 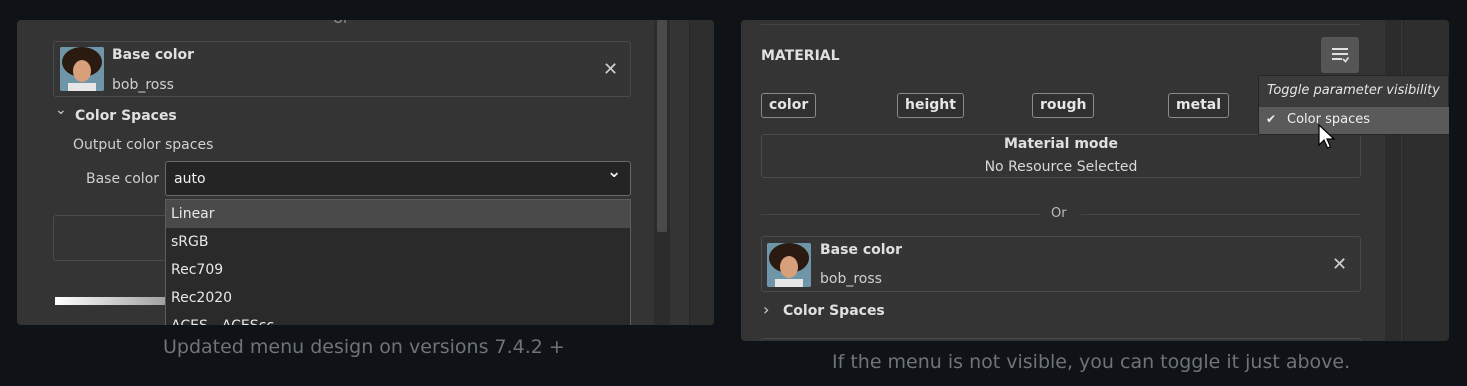 I want to click on next-card-edge, so click(x=1061, y=339).